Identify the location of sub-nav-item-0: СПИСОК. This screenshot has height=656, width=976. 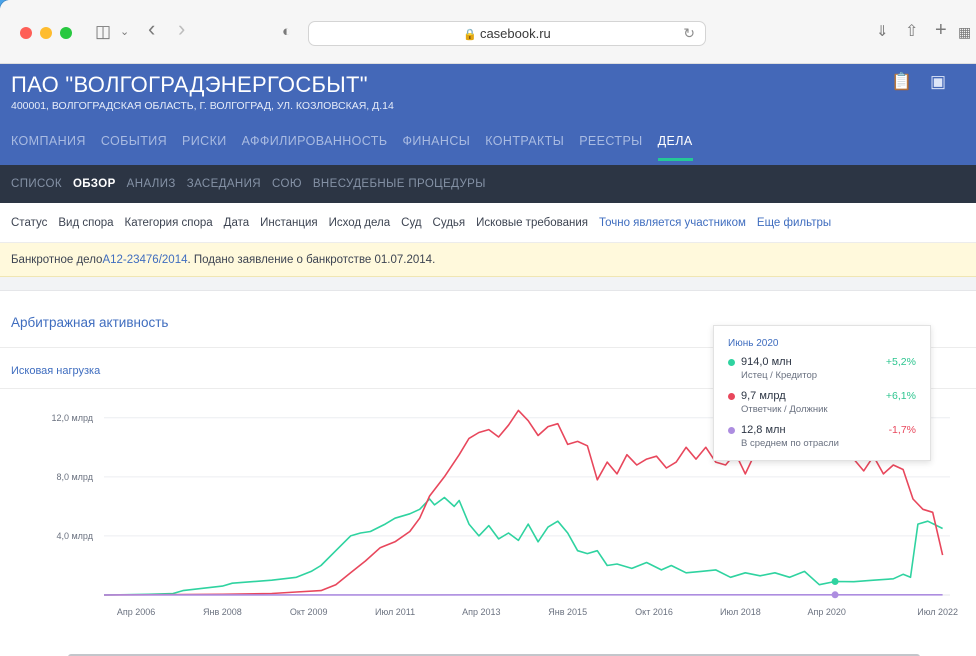
(36, 184).